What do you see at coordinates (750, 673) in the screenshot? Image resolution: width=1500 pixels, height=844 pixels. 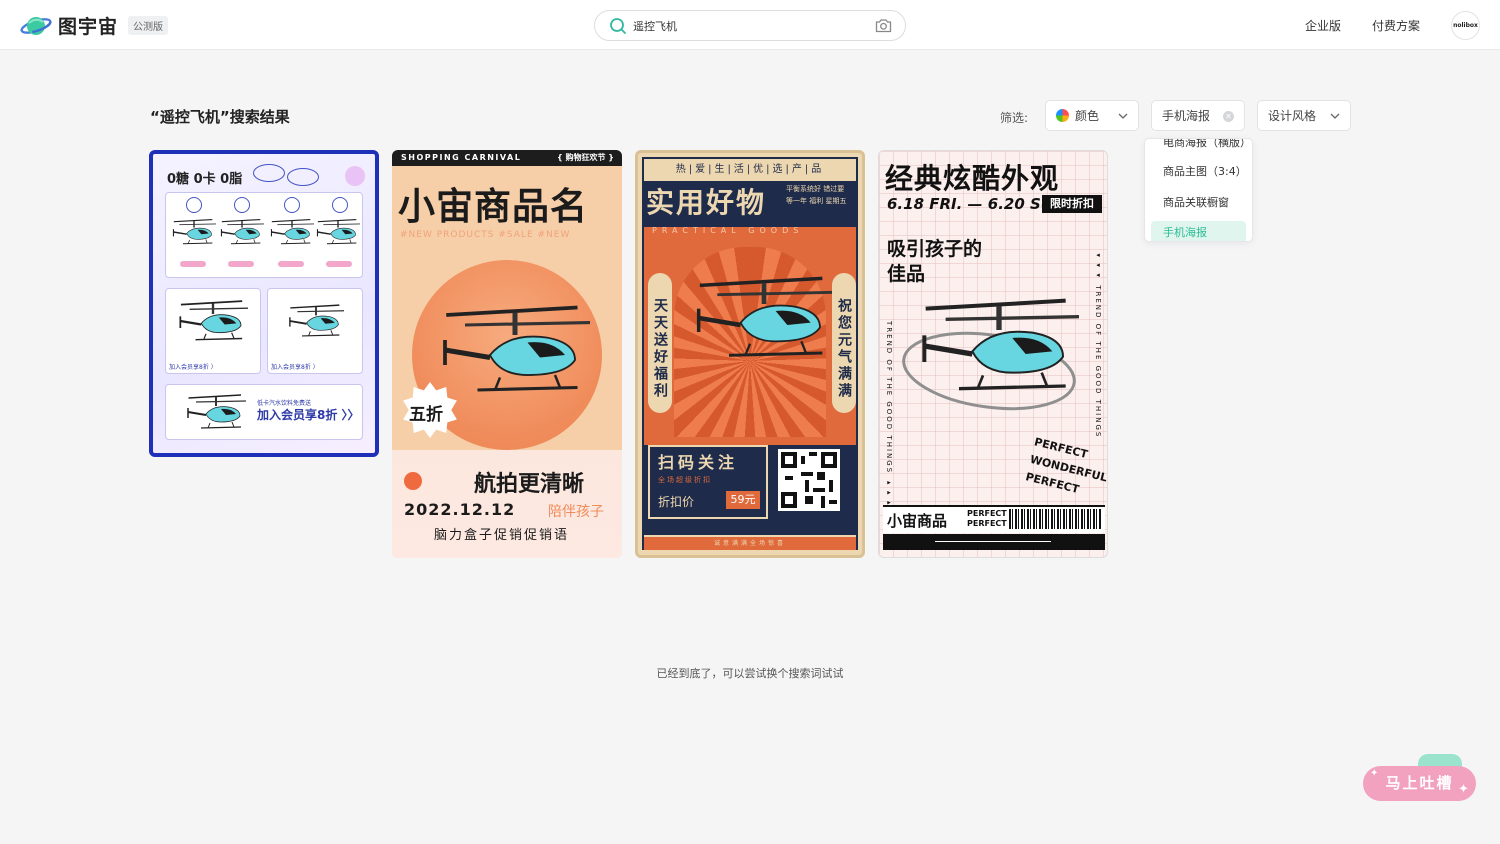 I see `end-of-results-text: 已经到底了，可以尝试换个搜索词试试` at bounding box center [750, 673].